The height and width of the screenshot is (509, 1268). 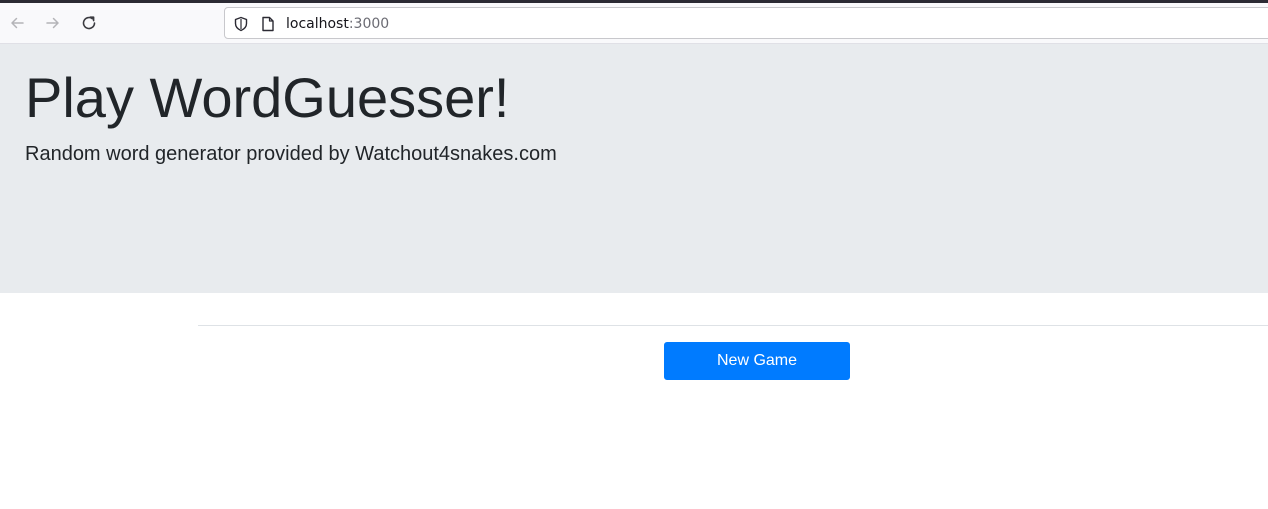 I want to click on address-bar: localhost:3000, so click(x=746, y=23).